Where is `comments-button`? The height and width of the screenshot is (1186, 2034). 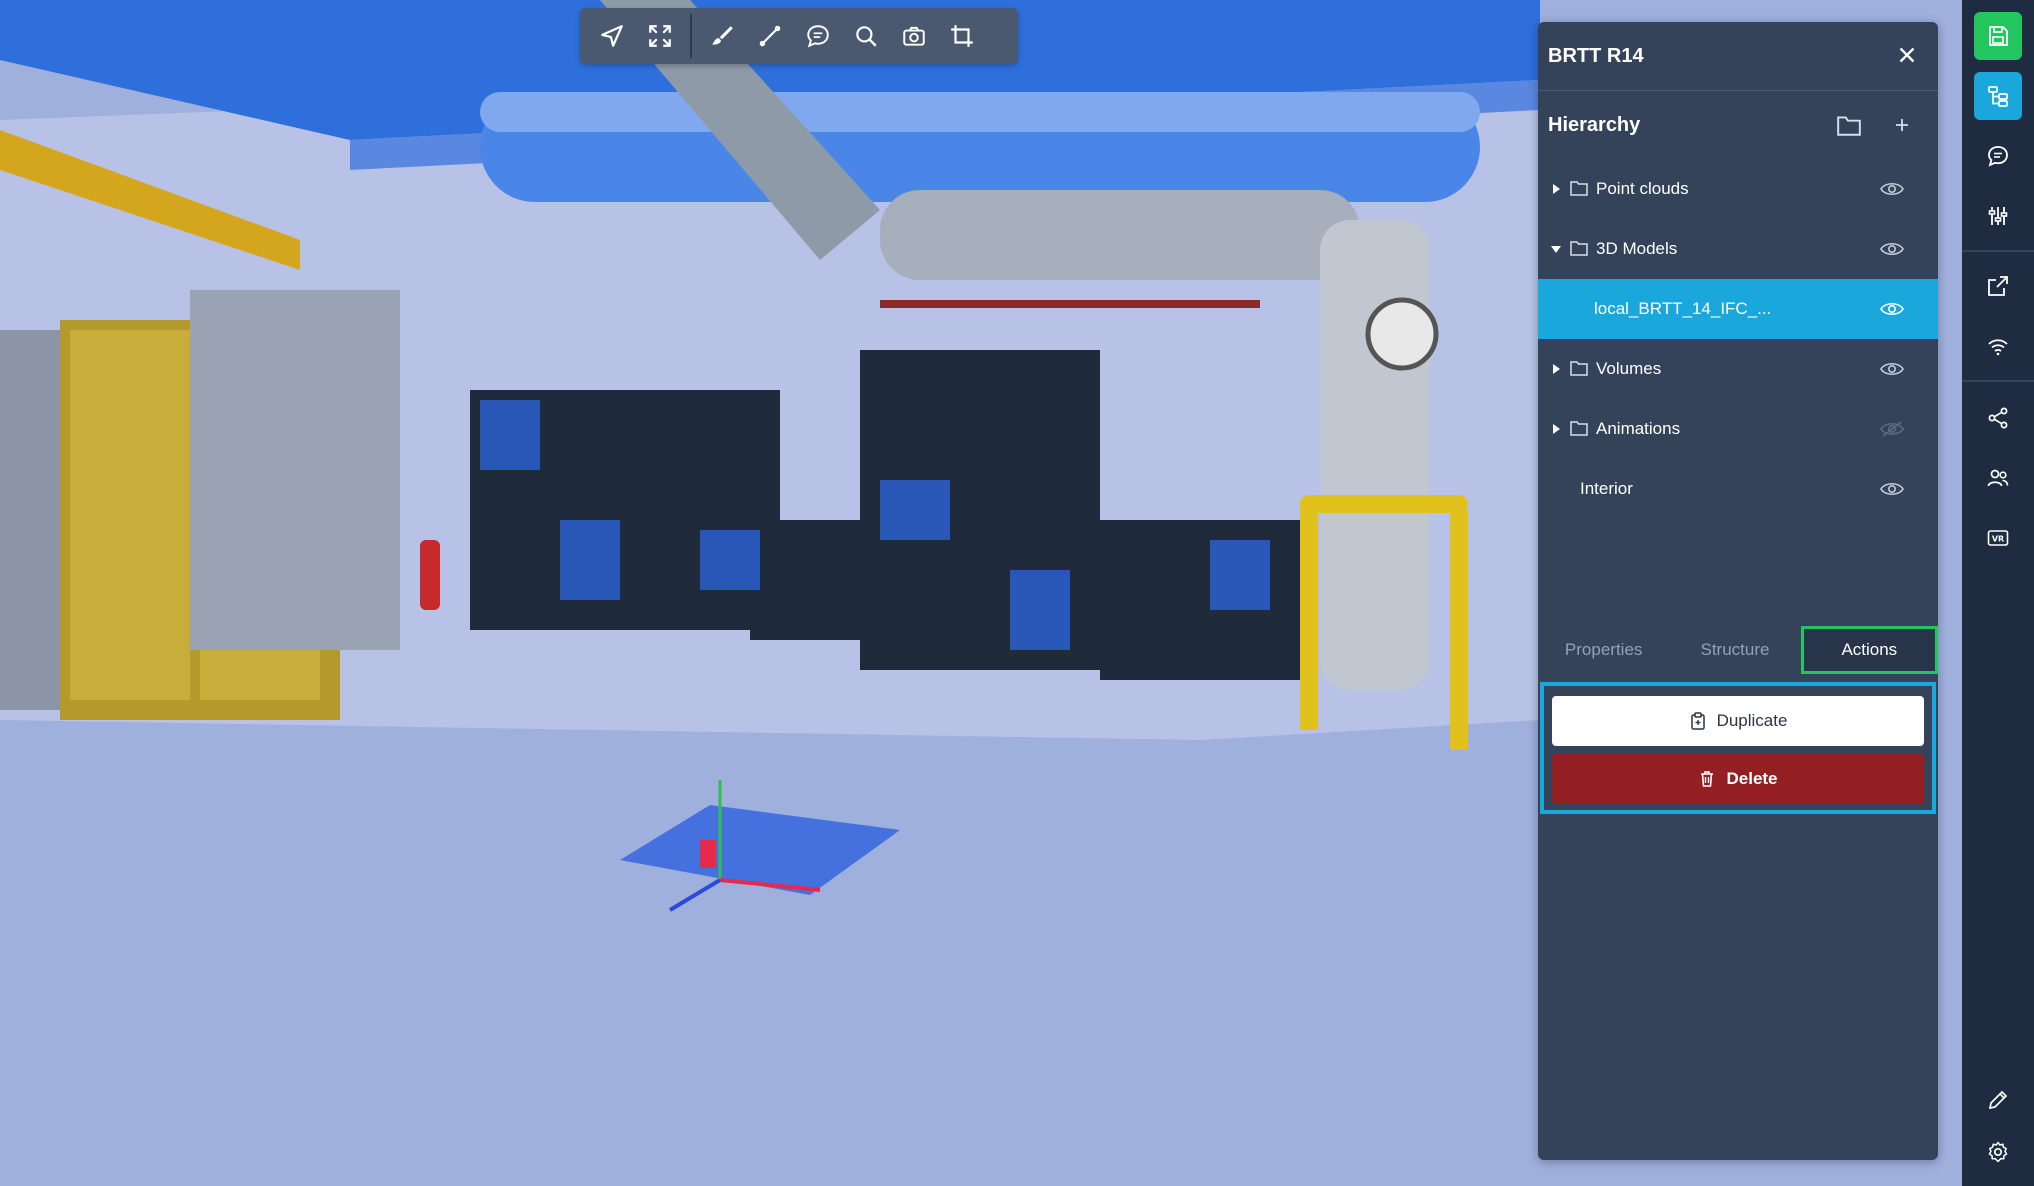 comments-button is located at coordinates (1998, 156).